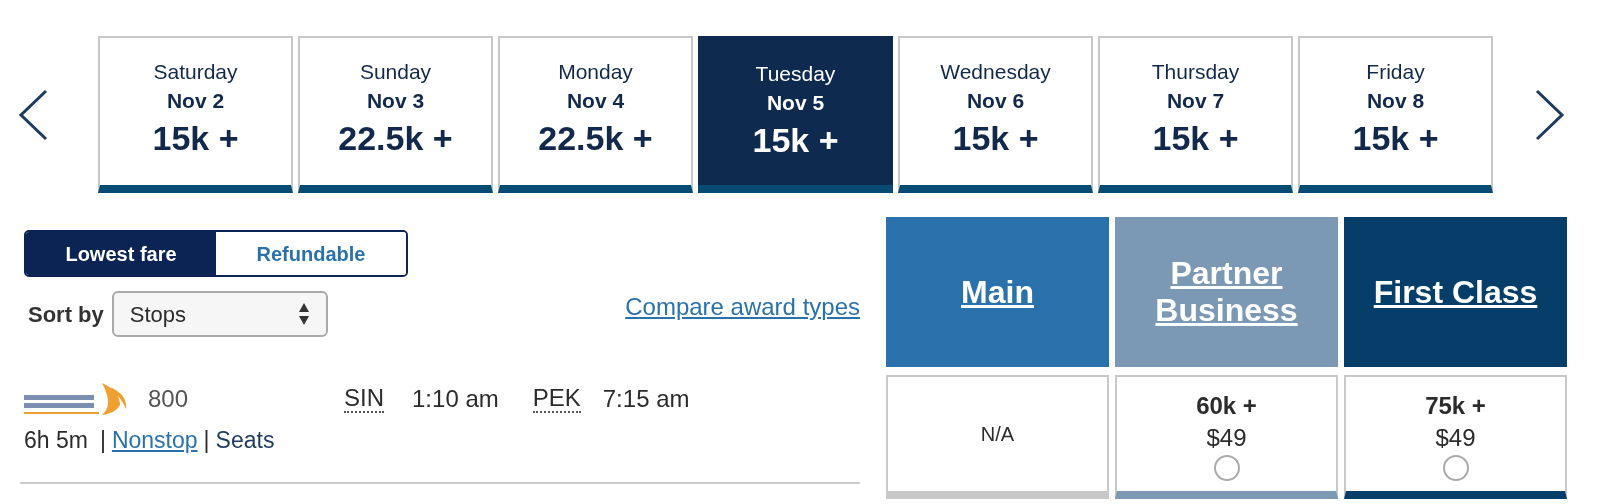 The image size is (1604, 504). I want to click on sort-arrows-icon, so click(303, 314).